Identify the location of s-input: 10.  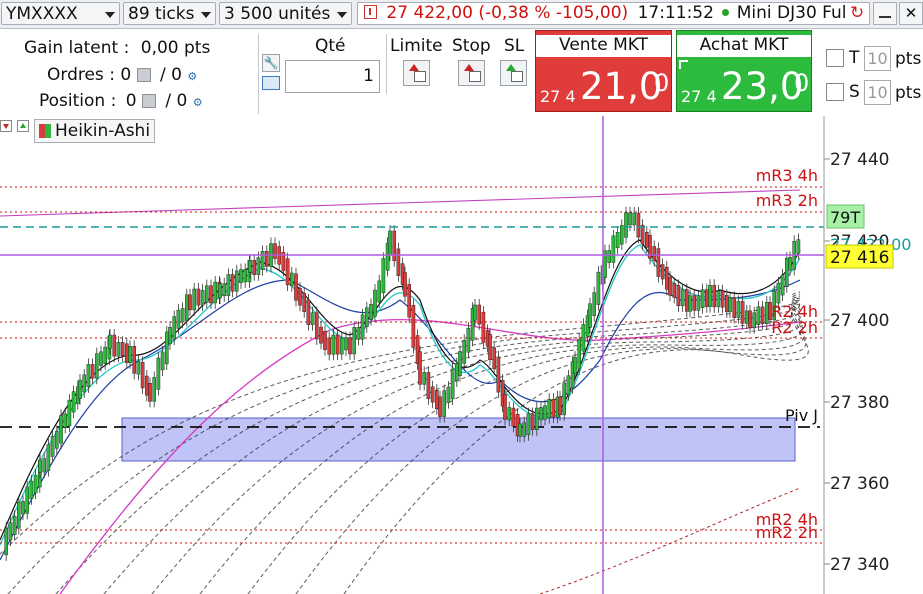
(877, 92).